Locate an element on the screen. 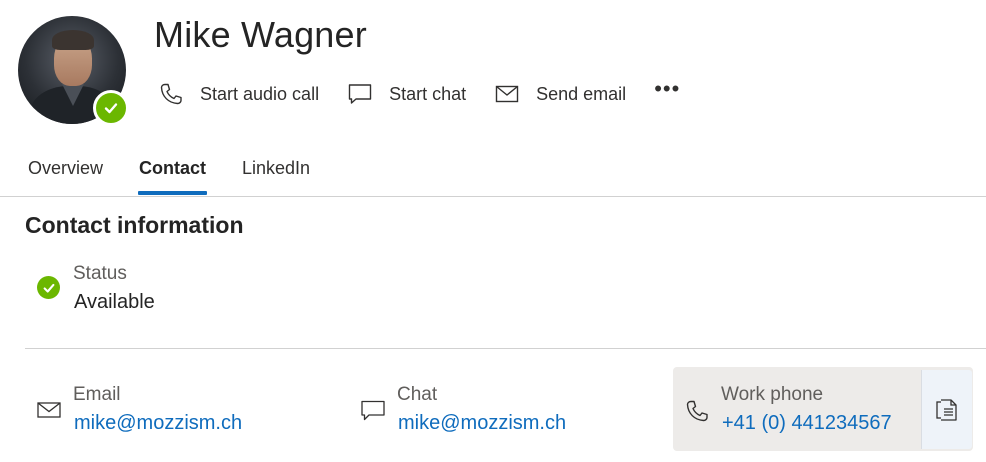 The image size is (986, 462). start-chat-label: Start chat is located at coordinates (428, 93).